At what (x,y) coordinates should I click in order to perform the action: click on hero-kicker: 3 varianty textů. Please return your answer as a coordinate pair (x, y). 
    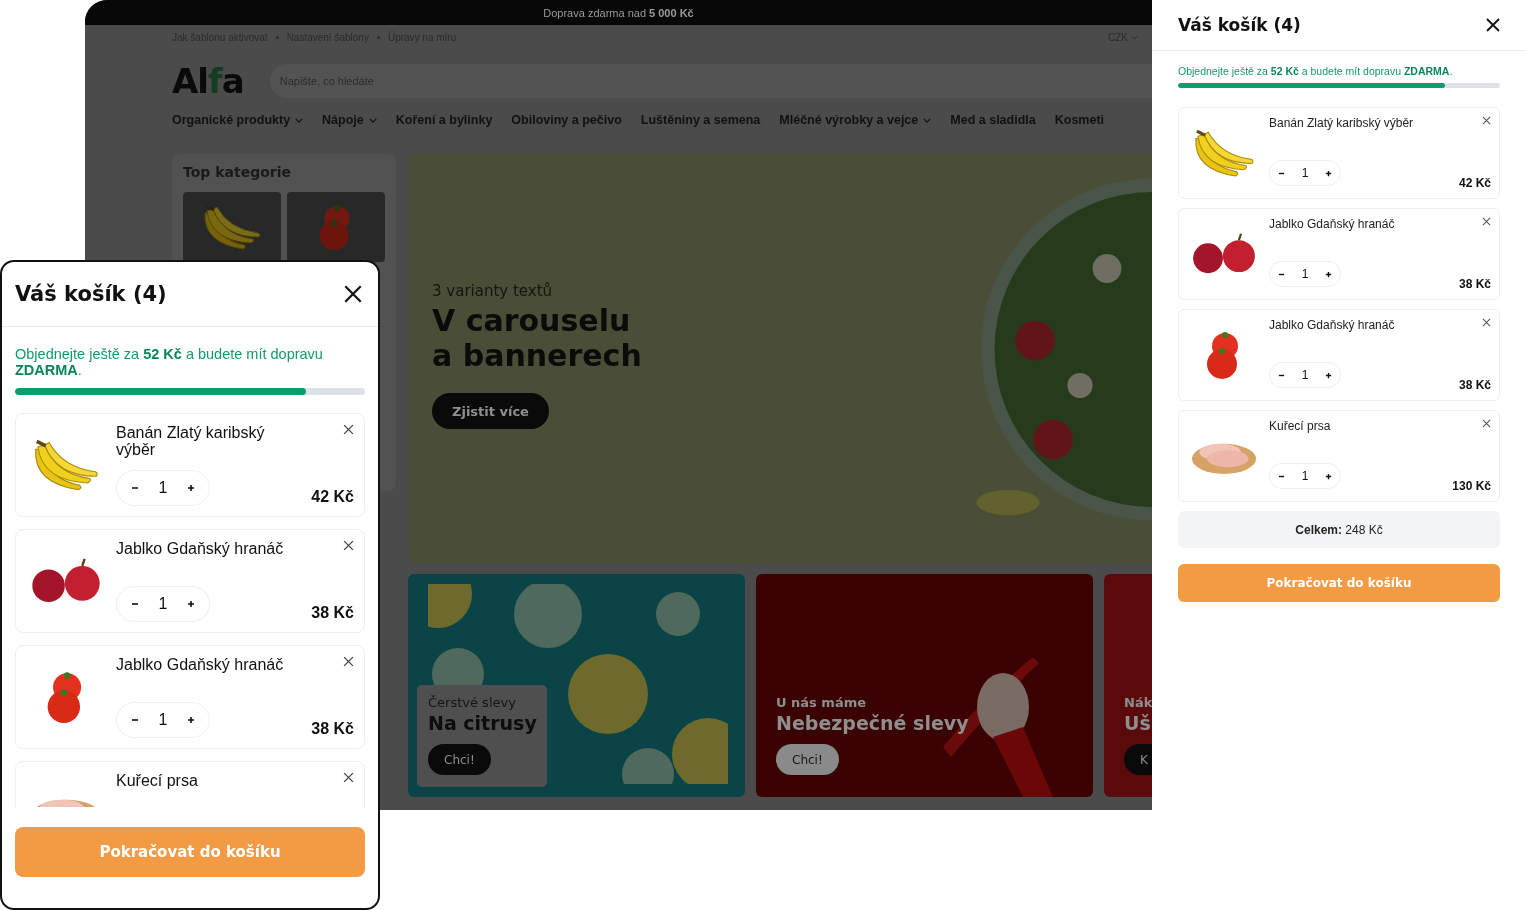
    Looking at the image, I should click on (493, 291).